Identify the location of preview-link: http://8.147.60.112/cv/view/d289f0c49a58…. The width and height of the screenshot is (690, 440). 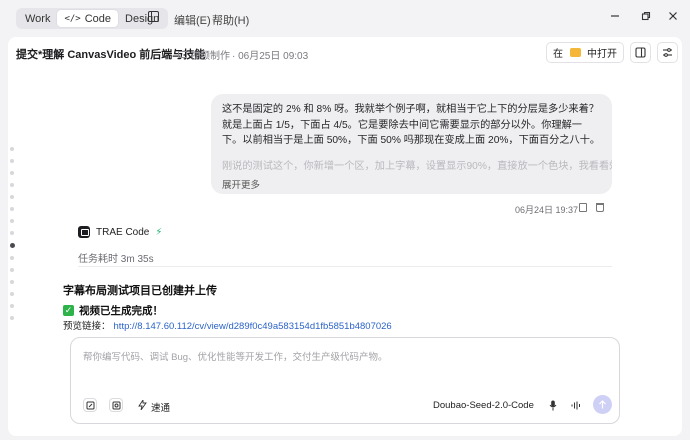
(253, 326).